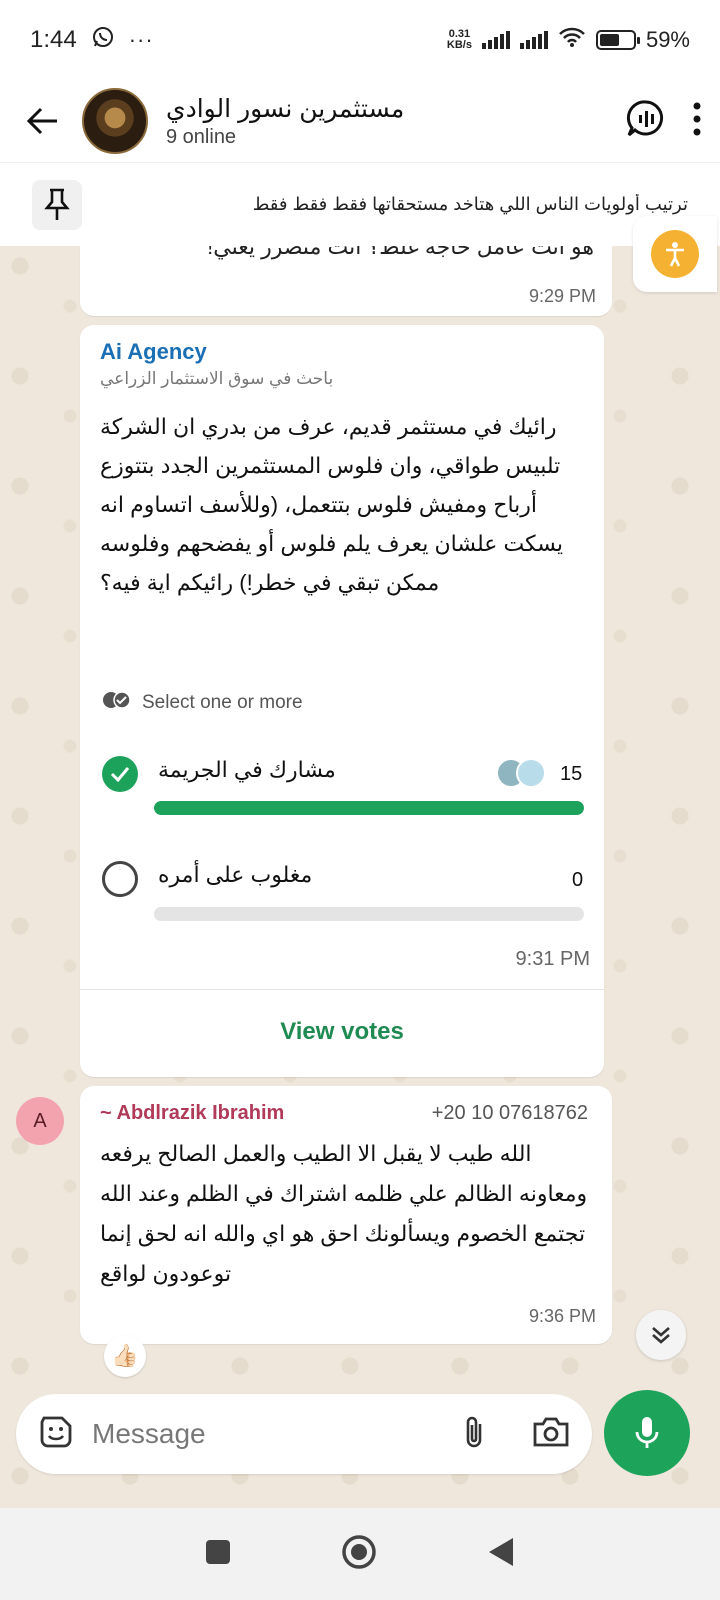 This screenshot has height=1600, width=720. I want to click on mic-button, so click(647, 1433).